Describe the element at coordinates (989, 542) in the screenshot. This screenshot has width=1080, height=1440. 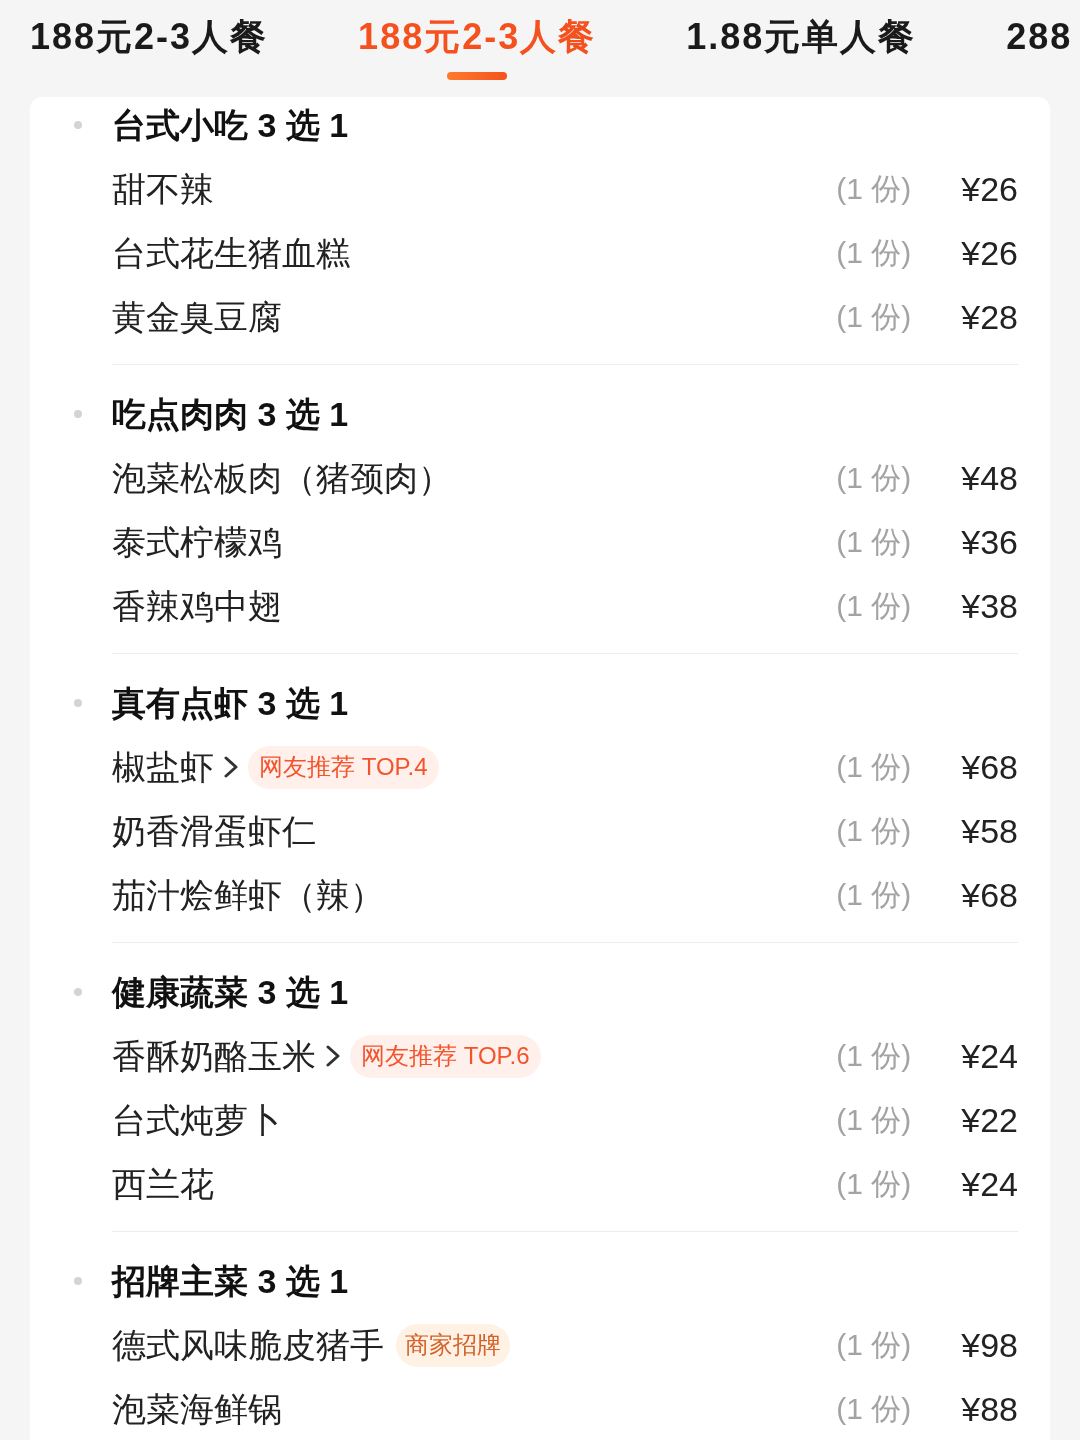
I see `price-text: ¥36` at that location.